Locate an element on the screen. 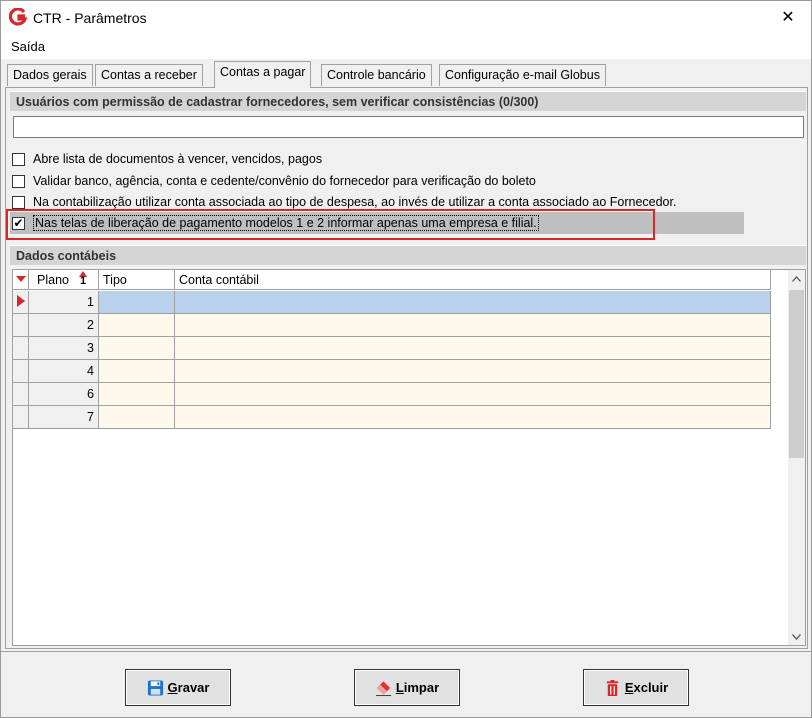  gravar-button: Gravar is located at coordinates (178, 687).